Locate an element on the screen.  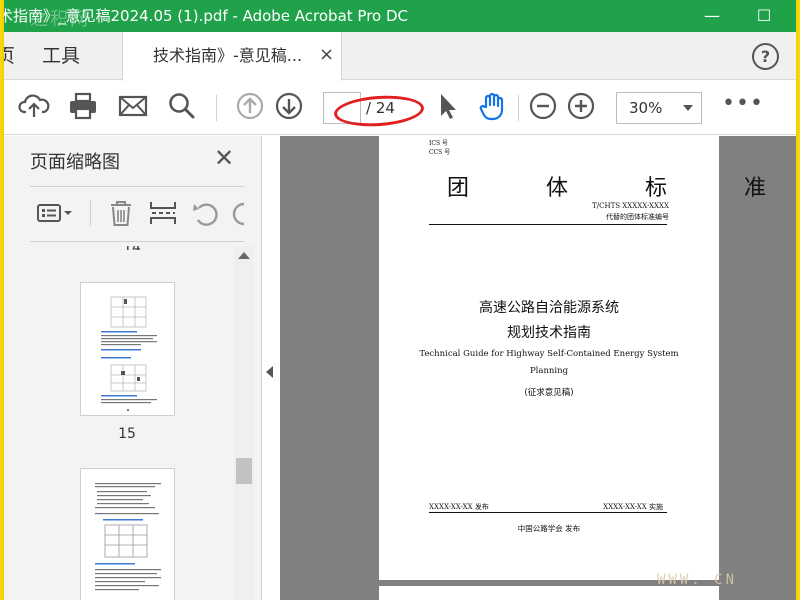
watermark-text: 之积网 is located at coordinates (60, 19).